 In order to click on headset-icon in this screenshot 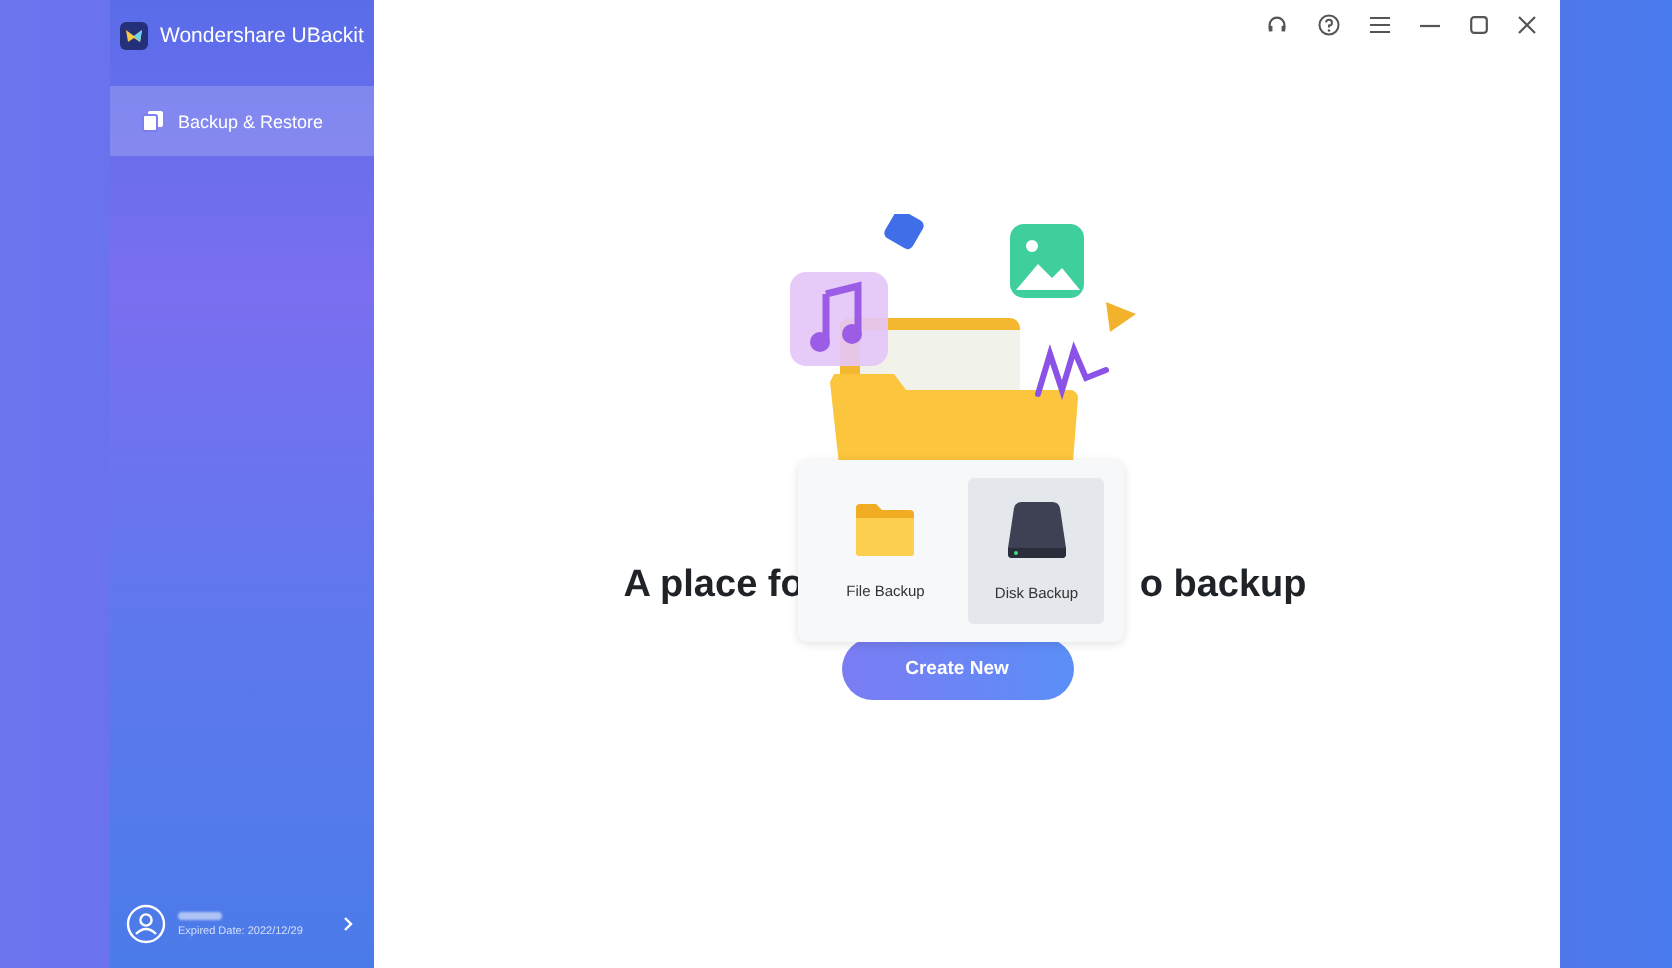, I will do `click(1277, 25)`.